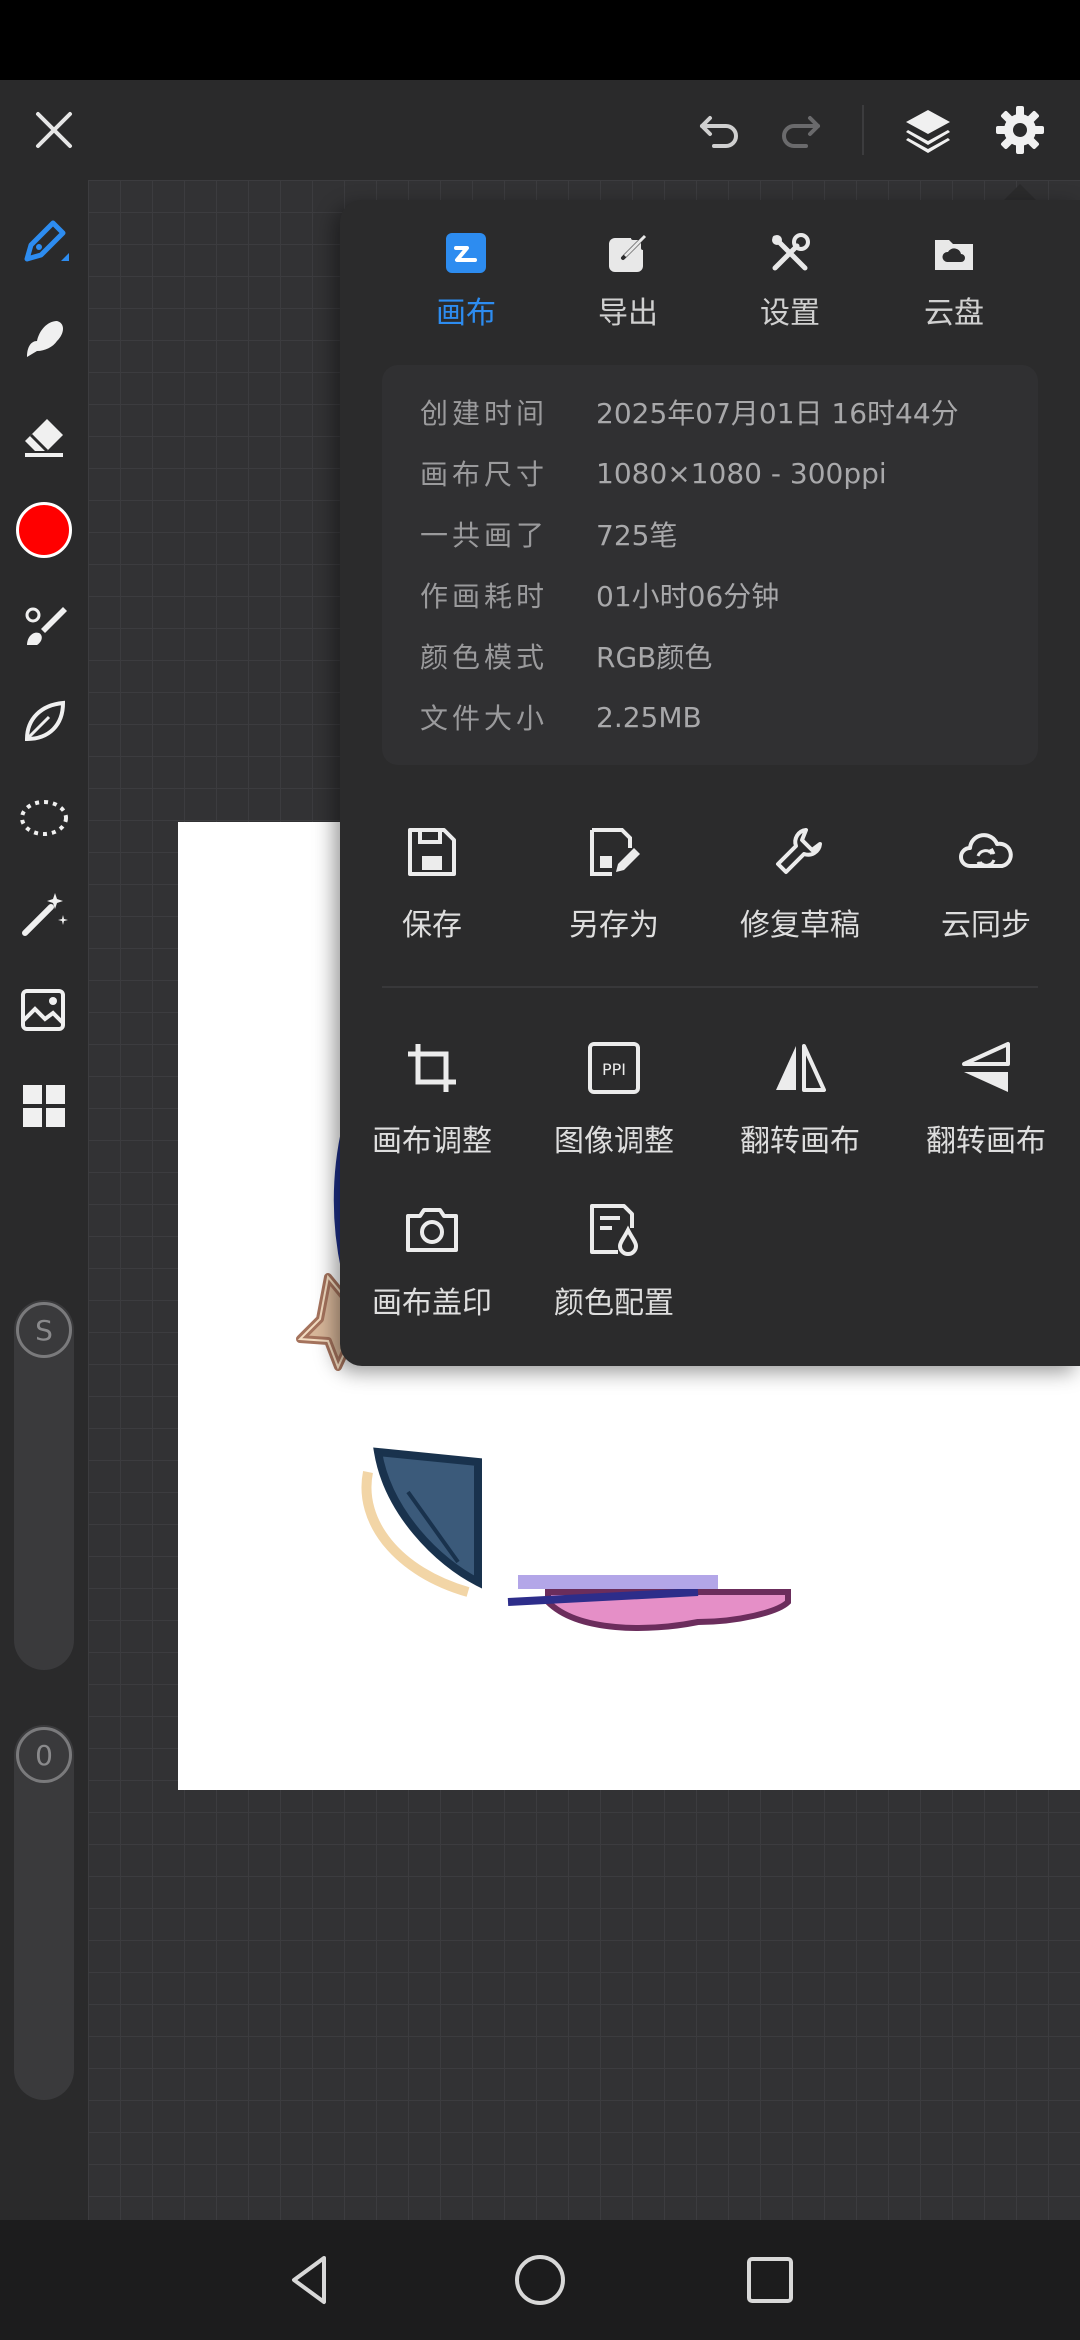  What do you see at coordinates (986, 1141) in the screenshot?
I see `flip-vertical-label: 翻转画布` at bounding box center [986, 1141].